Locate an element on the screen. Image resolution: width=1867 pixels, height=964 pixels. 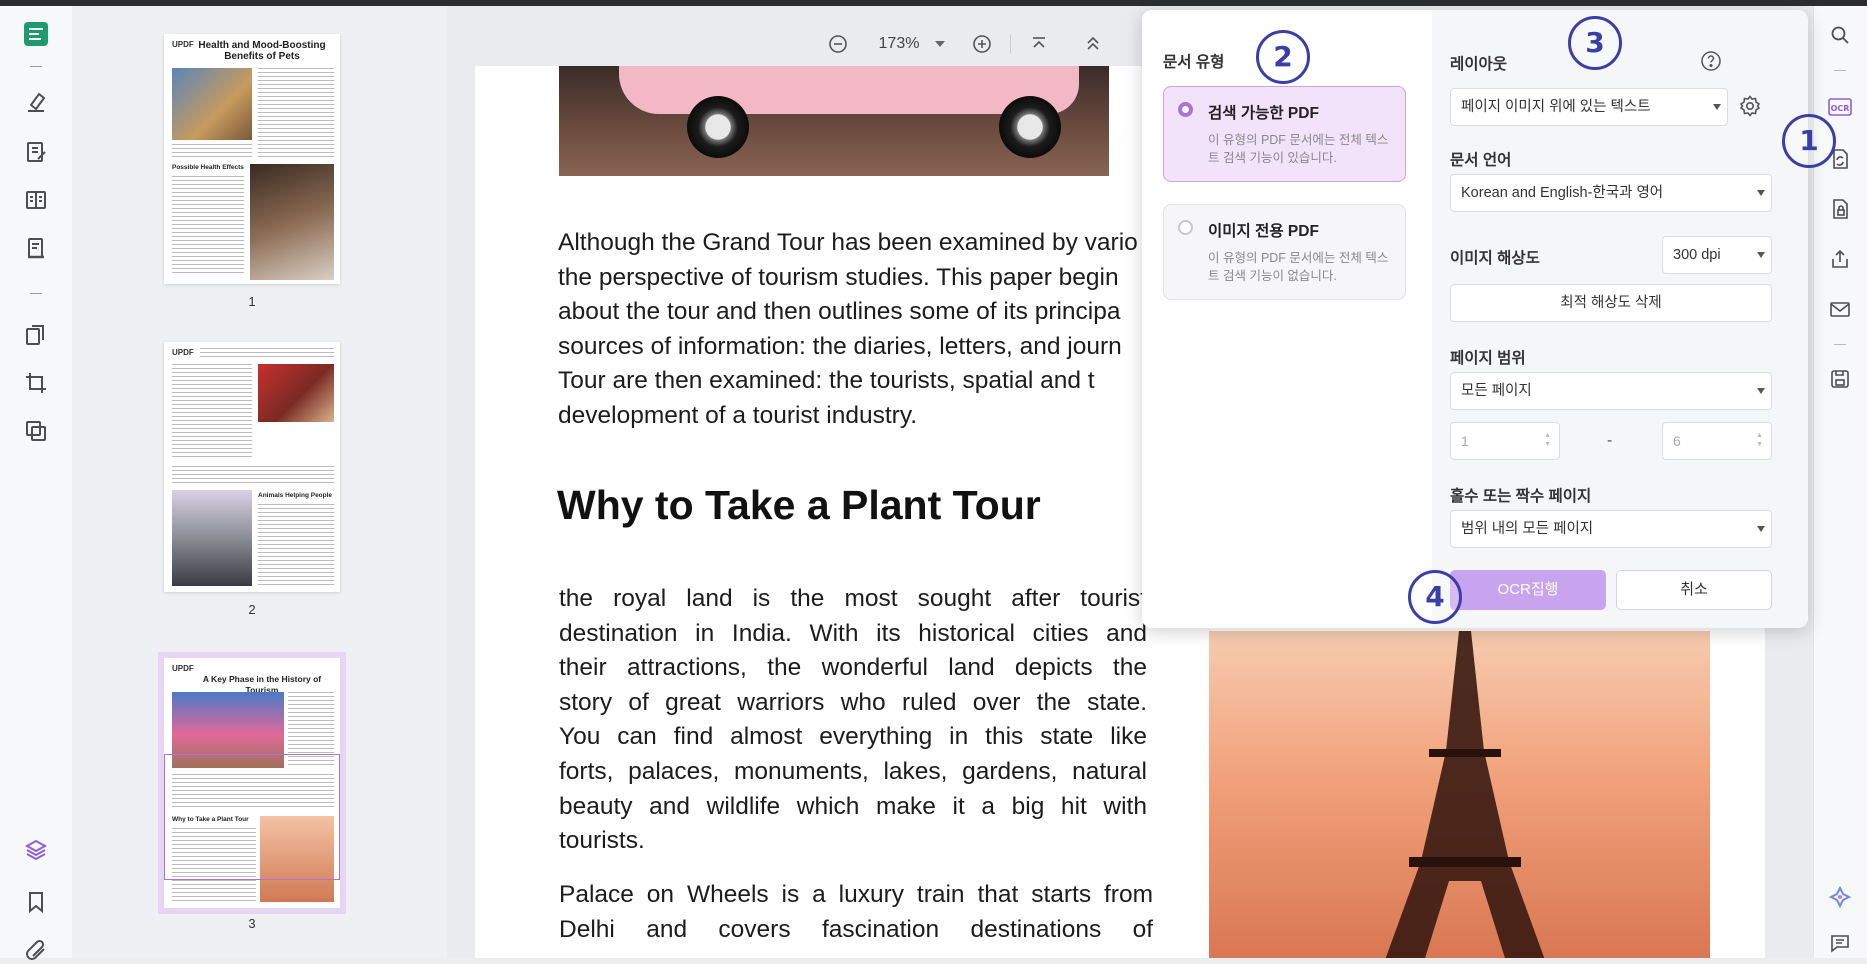
form-icon is located at coordinates (36, 200).